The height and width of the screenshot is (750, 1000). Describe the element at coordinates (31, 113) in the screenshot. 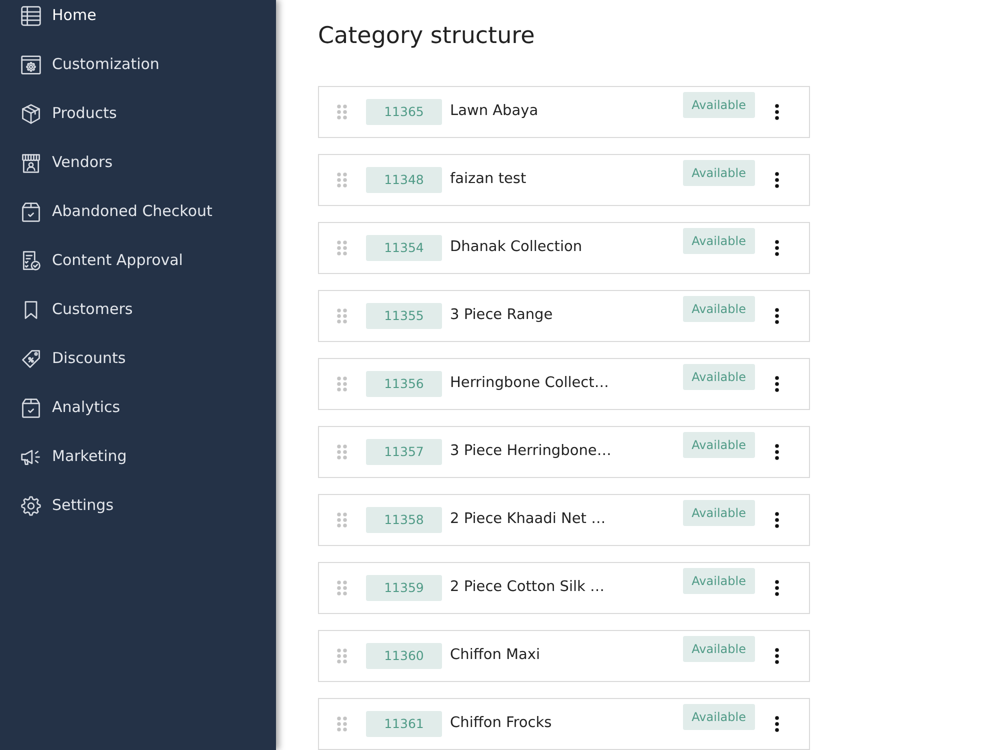

I see `box-icon` at that location.